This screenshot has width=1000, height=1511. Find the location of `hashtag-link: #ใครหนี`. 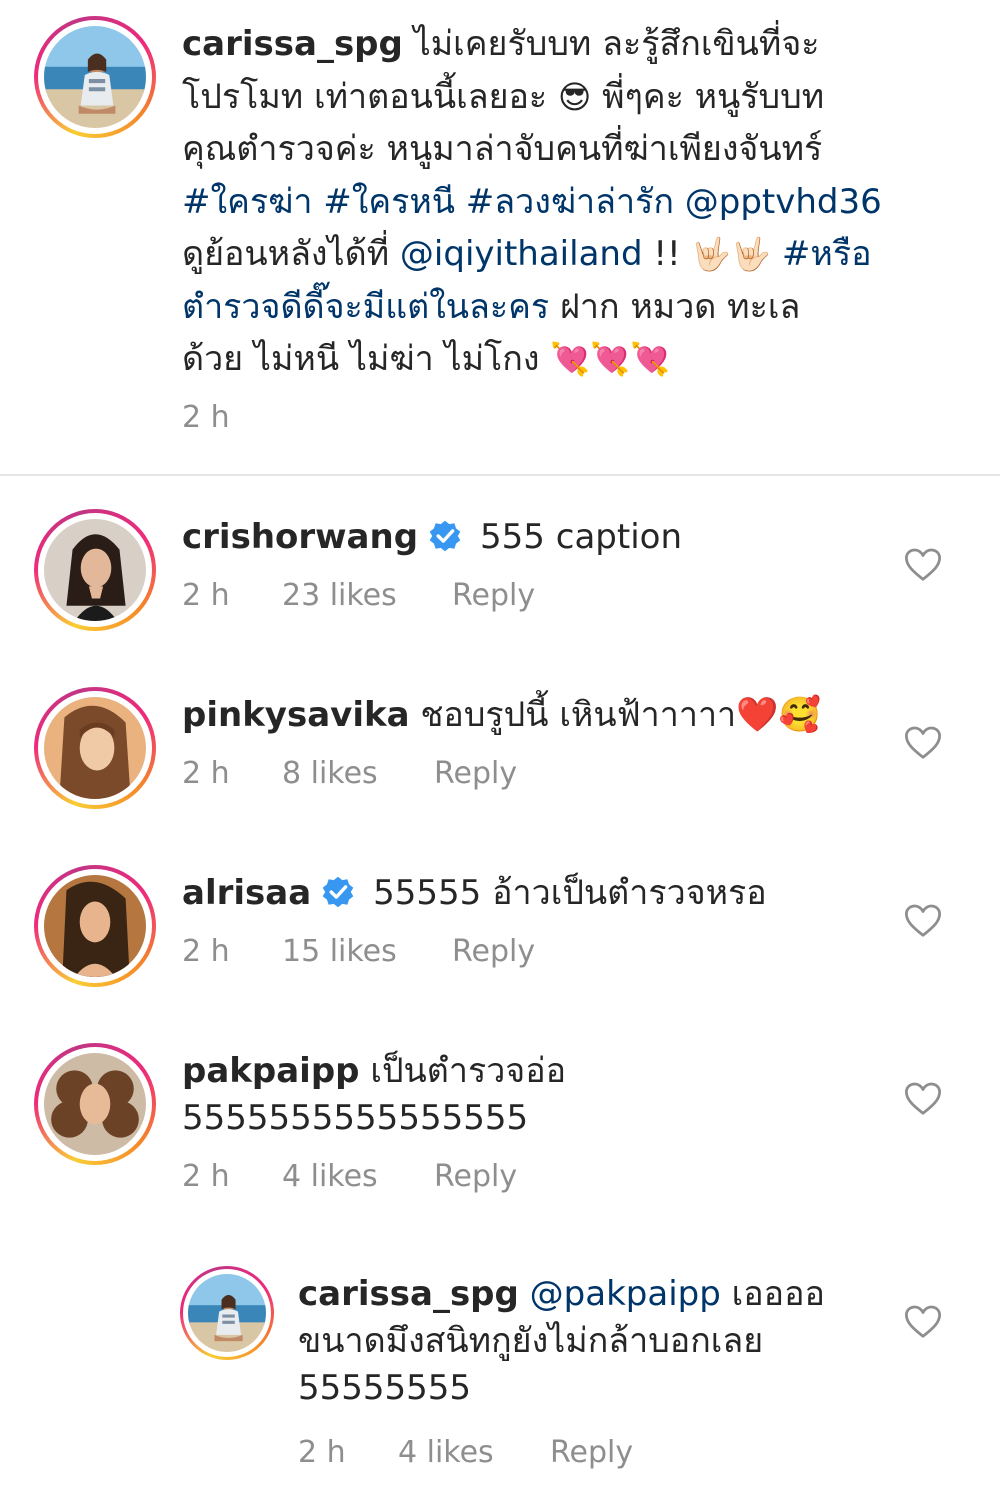

hashtag-link: #ใครหนี is located at coordinates (389, 202).